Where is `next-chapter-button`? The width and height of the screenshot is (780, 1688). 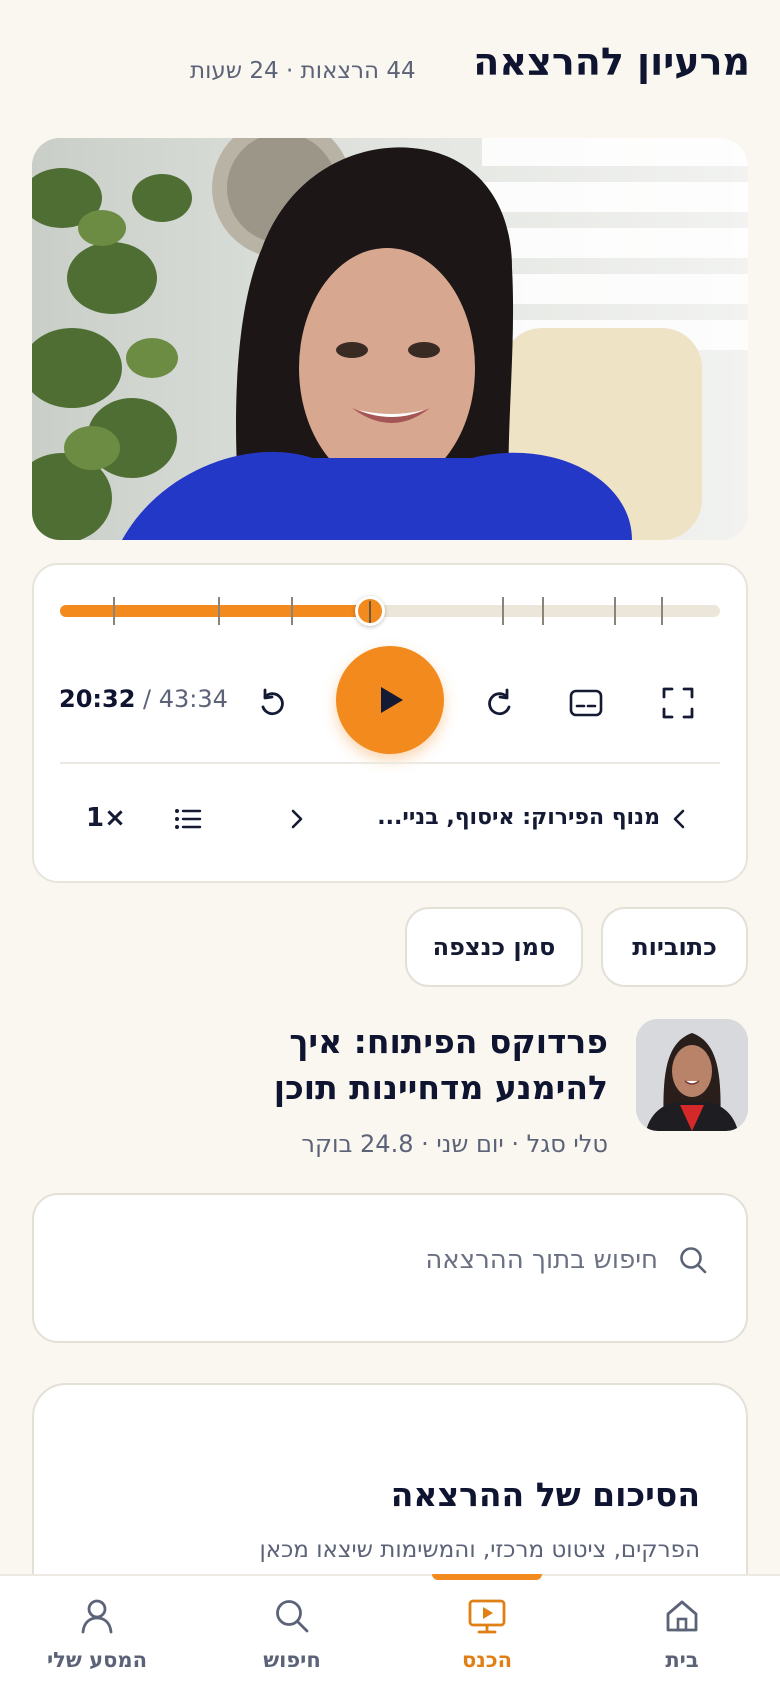 next-chapter-button is located at coordinates (297, 819).